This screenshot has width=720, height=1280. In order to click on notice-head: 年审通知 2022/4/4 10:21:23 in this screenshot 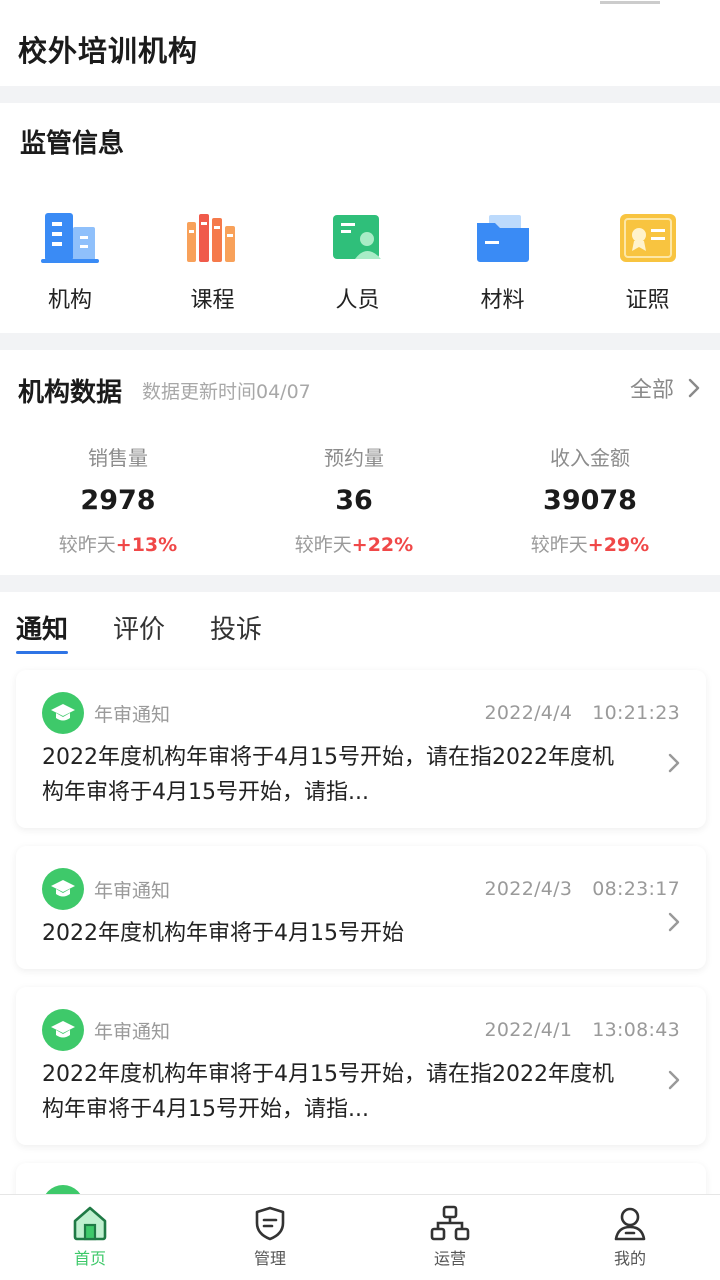, I will do `click(361, 713)`.